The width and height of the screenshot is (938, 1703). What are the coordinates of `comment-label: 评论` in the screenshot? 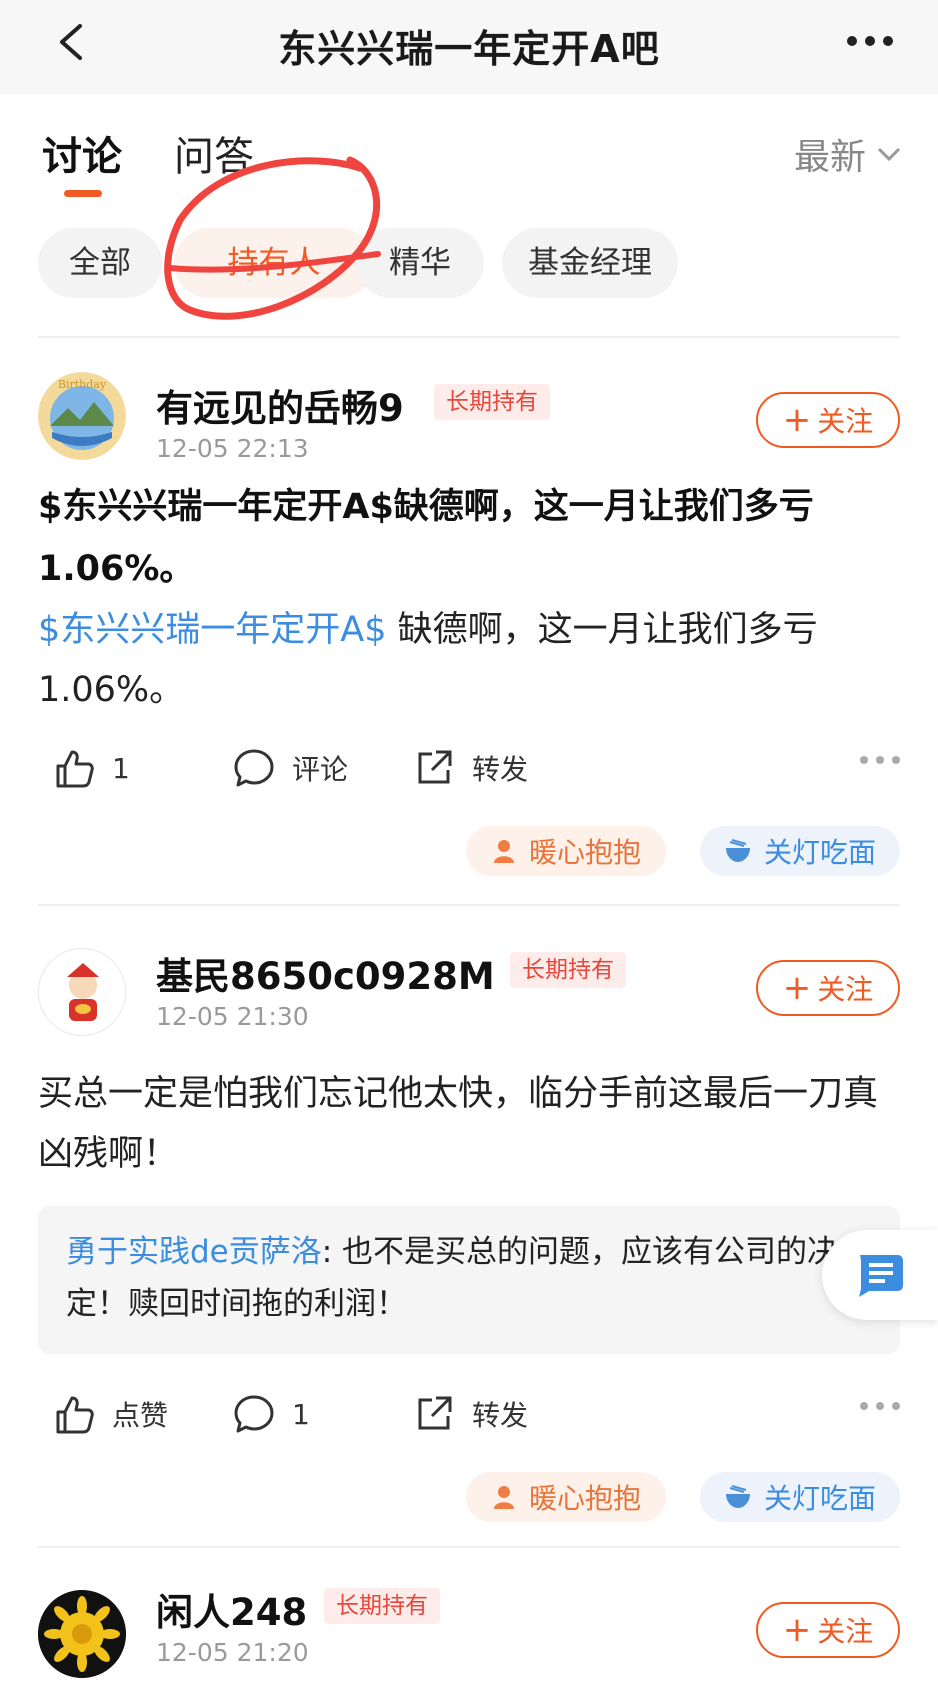 It's located at (320, 769).